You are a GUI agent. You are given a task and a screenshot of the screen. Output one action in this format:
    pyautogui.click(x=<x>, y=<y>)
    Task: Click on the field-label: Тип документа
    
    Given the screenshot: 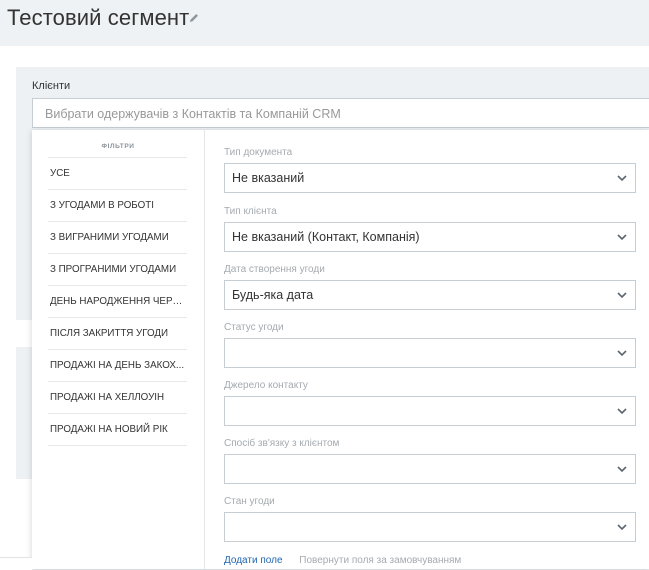 What is the action you would take?
    pyautogui.click(x=258, y=152)
    